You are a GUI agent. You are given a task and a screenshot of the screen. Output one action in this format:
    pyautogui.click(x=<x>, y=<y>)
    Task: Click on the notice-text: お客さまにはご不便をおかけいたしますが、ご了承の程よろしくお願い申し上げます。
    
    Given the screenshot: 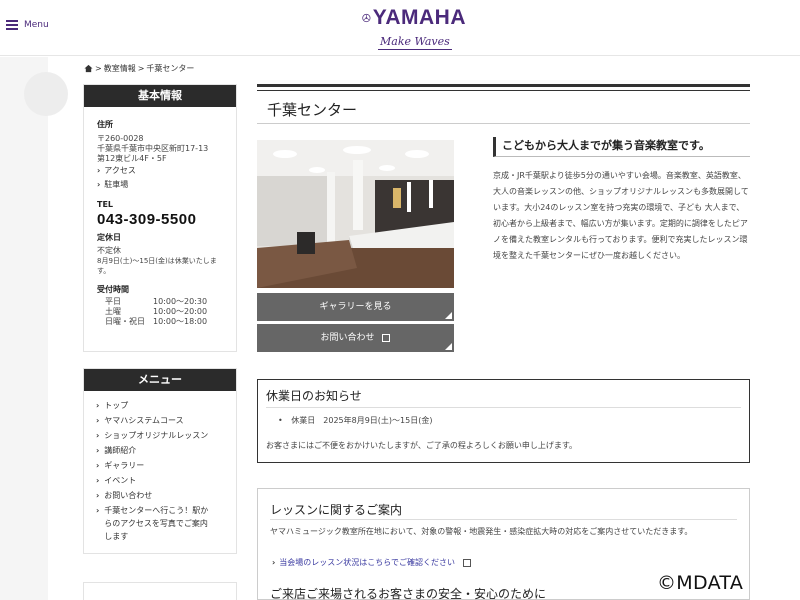 What is the action you would take?
    pyautogui.click(x=422, y=445)
    